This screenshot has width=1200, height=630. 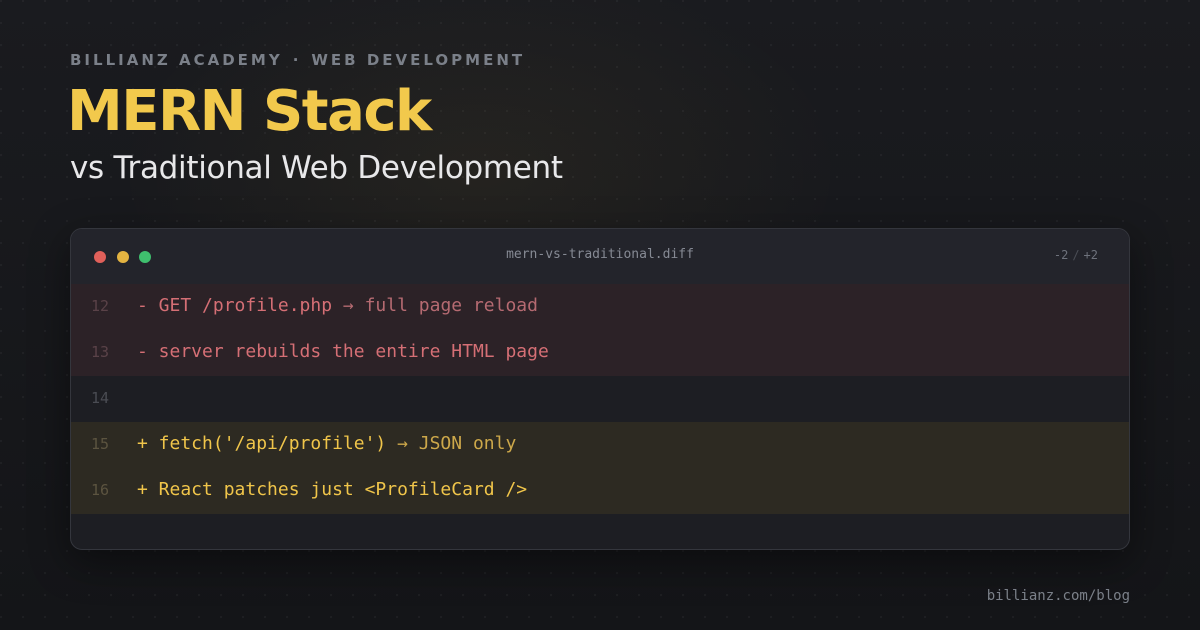 I want to click on line-code-text: + React patches just <ProfileCard />, so click(x=332, y=489).